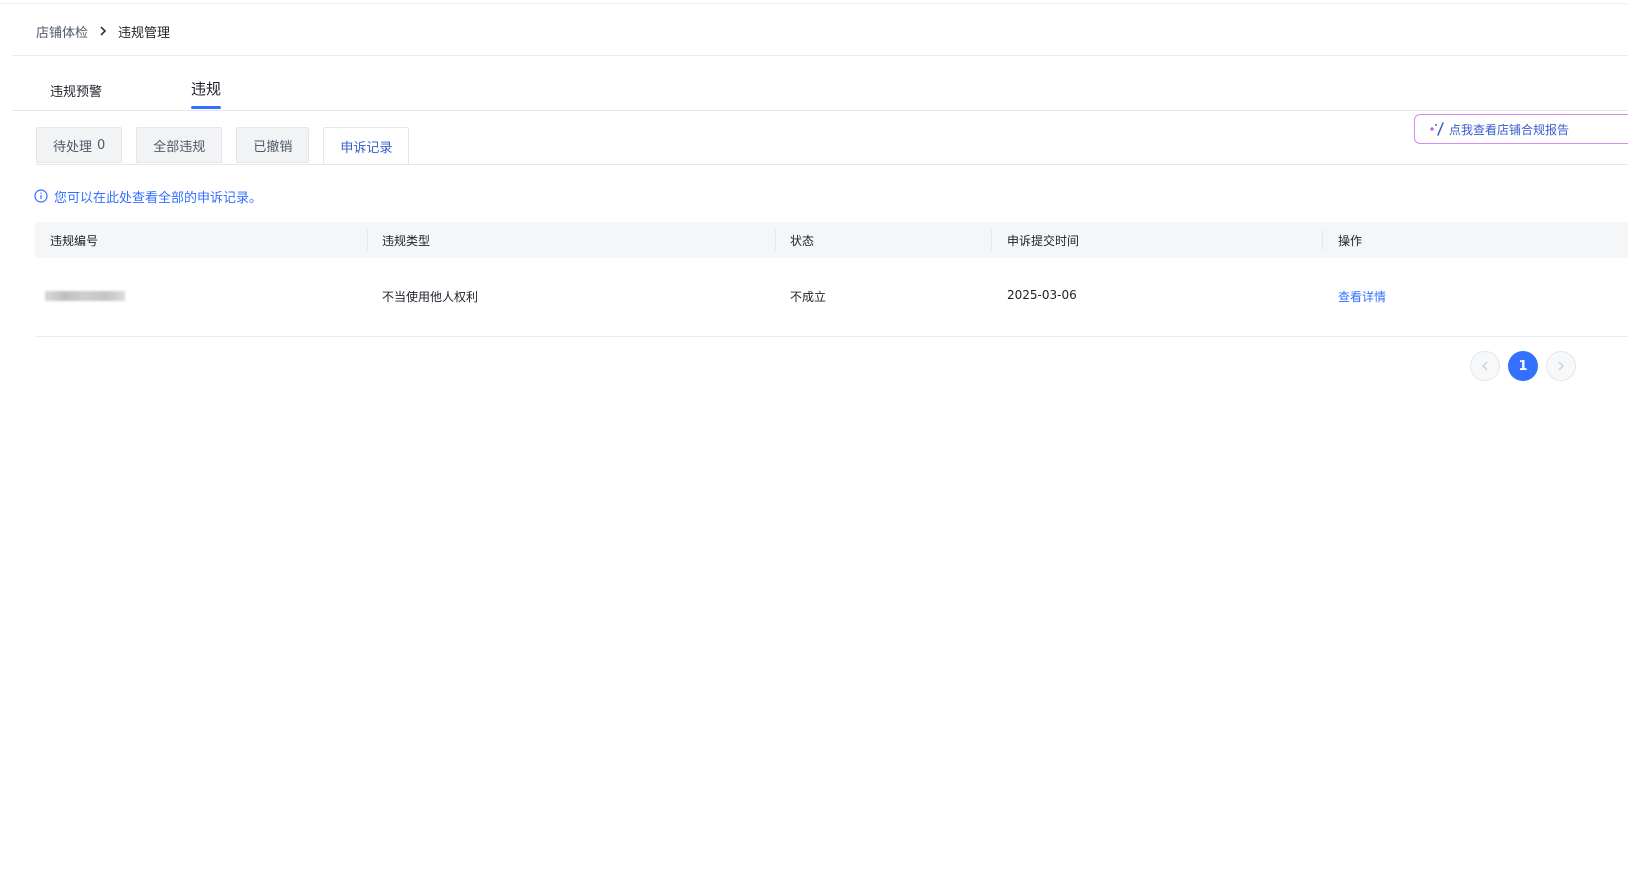 The width and height of the screenshot is (1628, 895). Describe the element at coordinates (1350, 241) in the screenshot. I see `column-header-action: 操作` at that location.